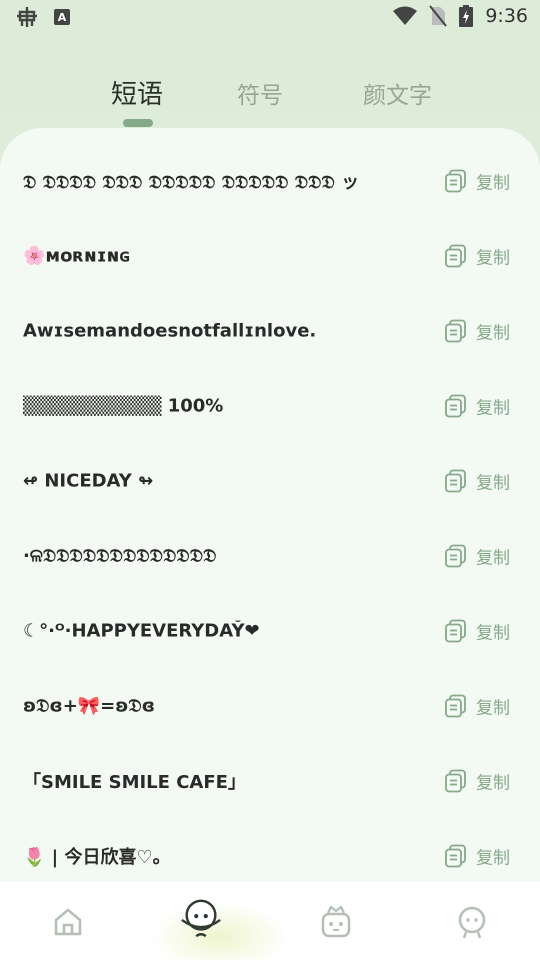  I want to click on robot-crown-icon, so click(336, 921).